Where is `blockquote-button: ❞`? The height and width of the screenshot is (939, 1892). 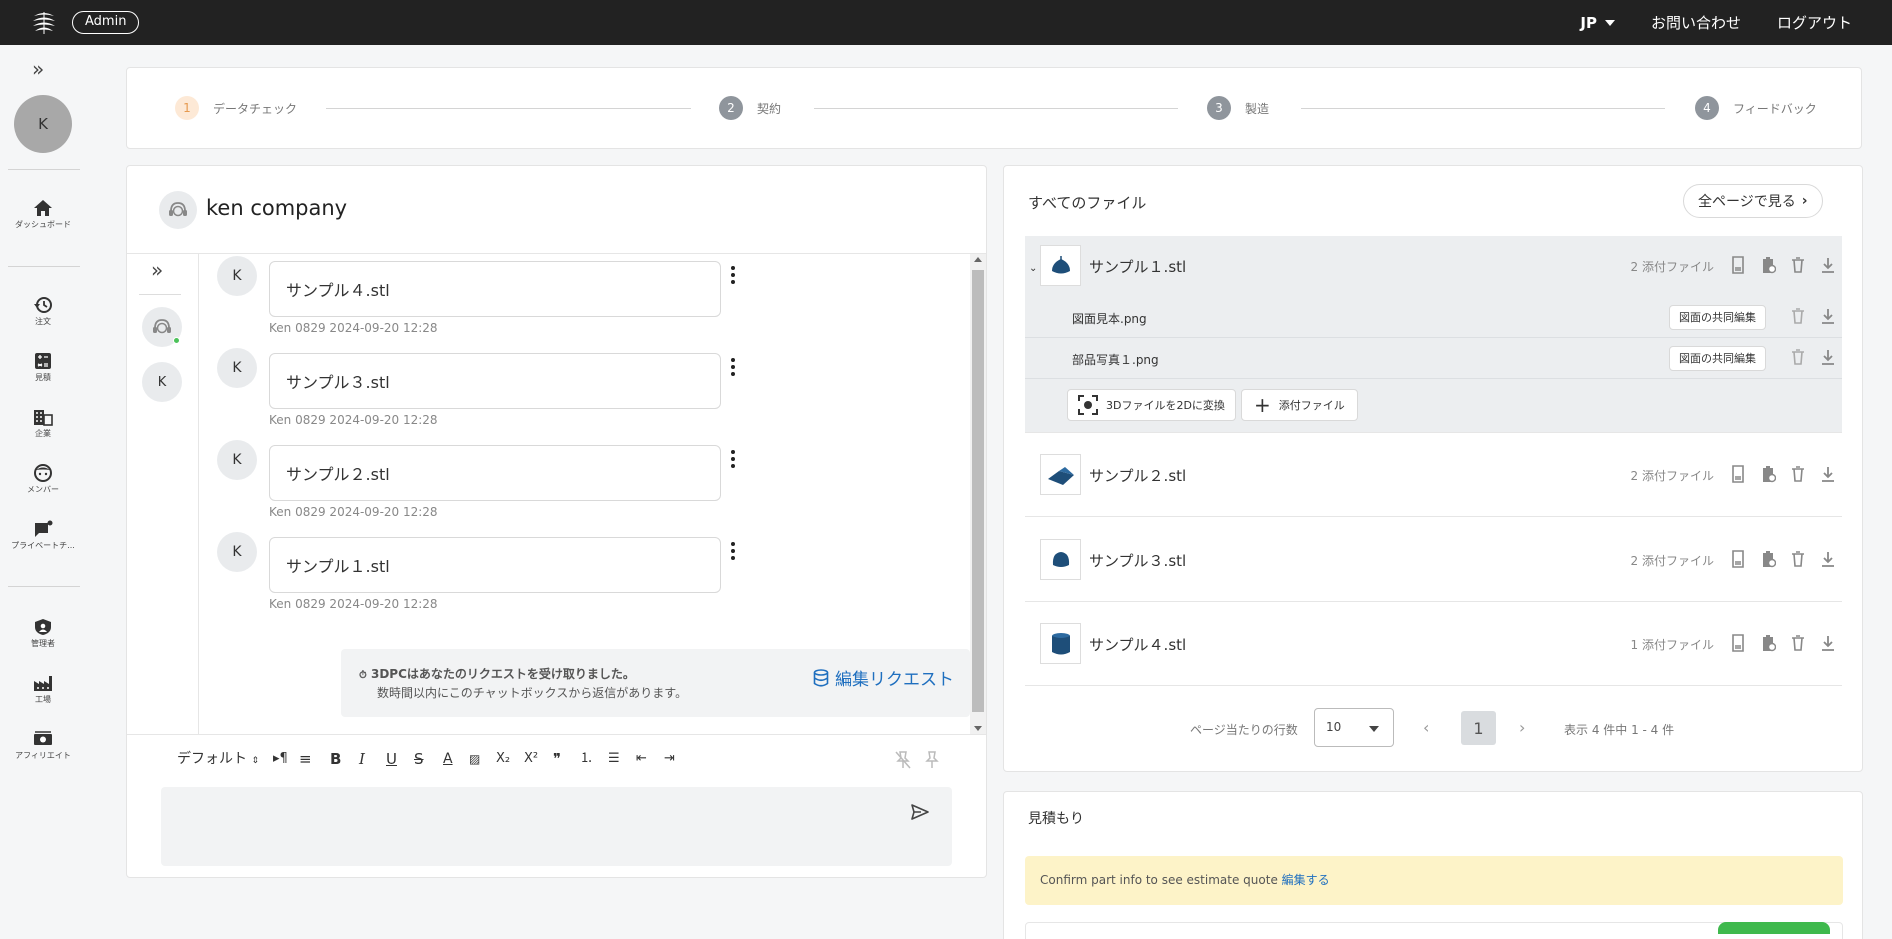
blockquote-button: ❞ is located at coordinates (557, 759).